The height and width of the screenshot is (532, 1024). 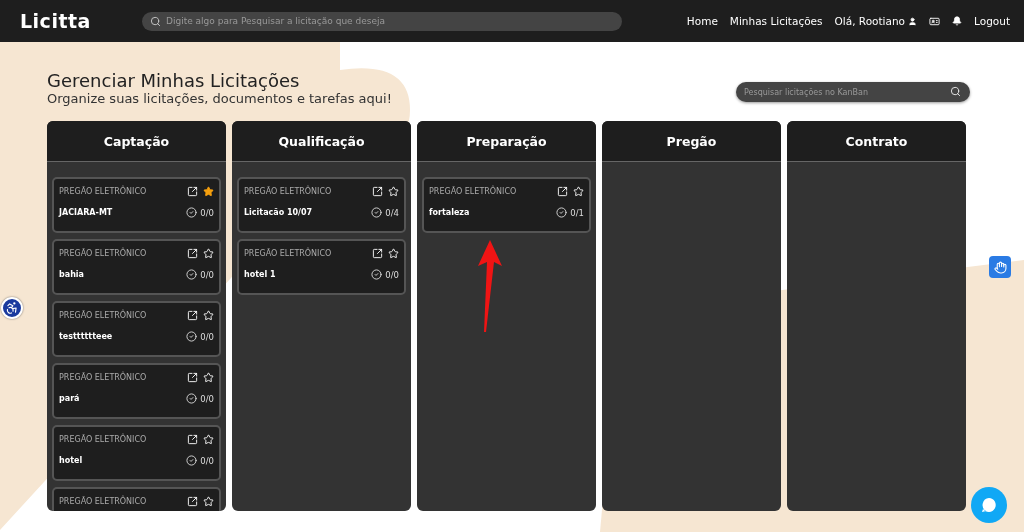 What do you see at coordinates (71, 460) in the screenshot?
I see `bid-name: hotel` at bounding box center [71, 460].